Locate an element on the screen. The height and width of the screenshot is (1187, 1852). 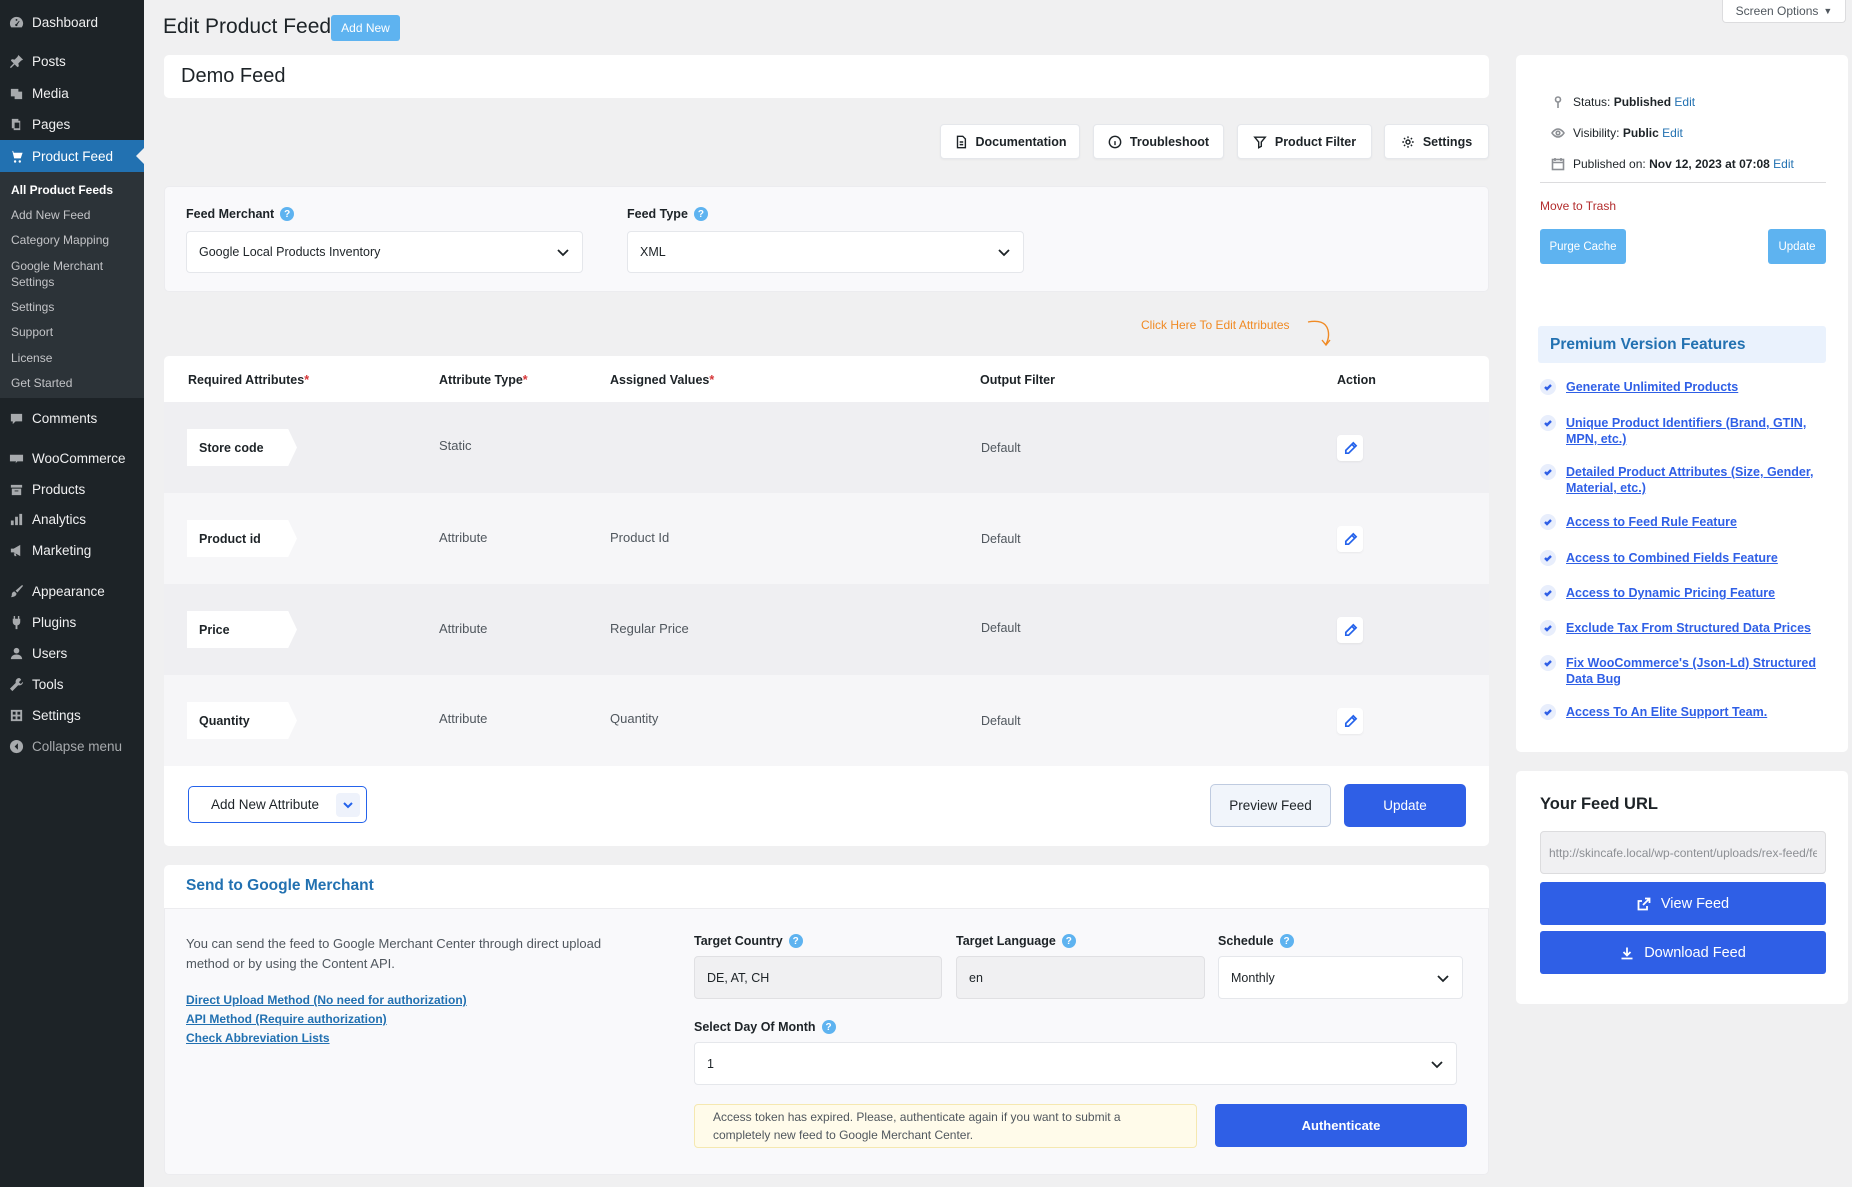
troubleshoot-button: Troubleshoot is located at coordinates (1158, 141).